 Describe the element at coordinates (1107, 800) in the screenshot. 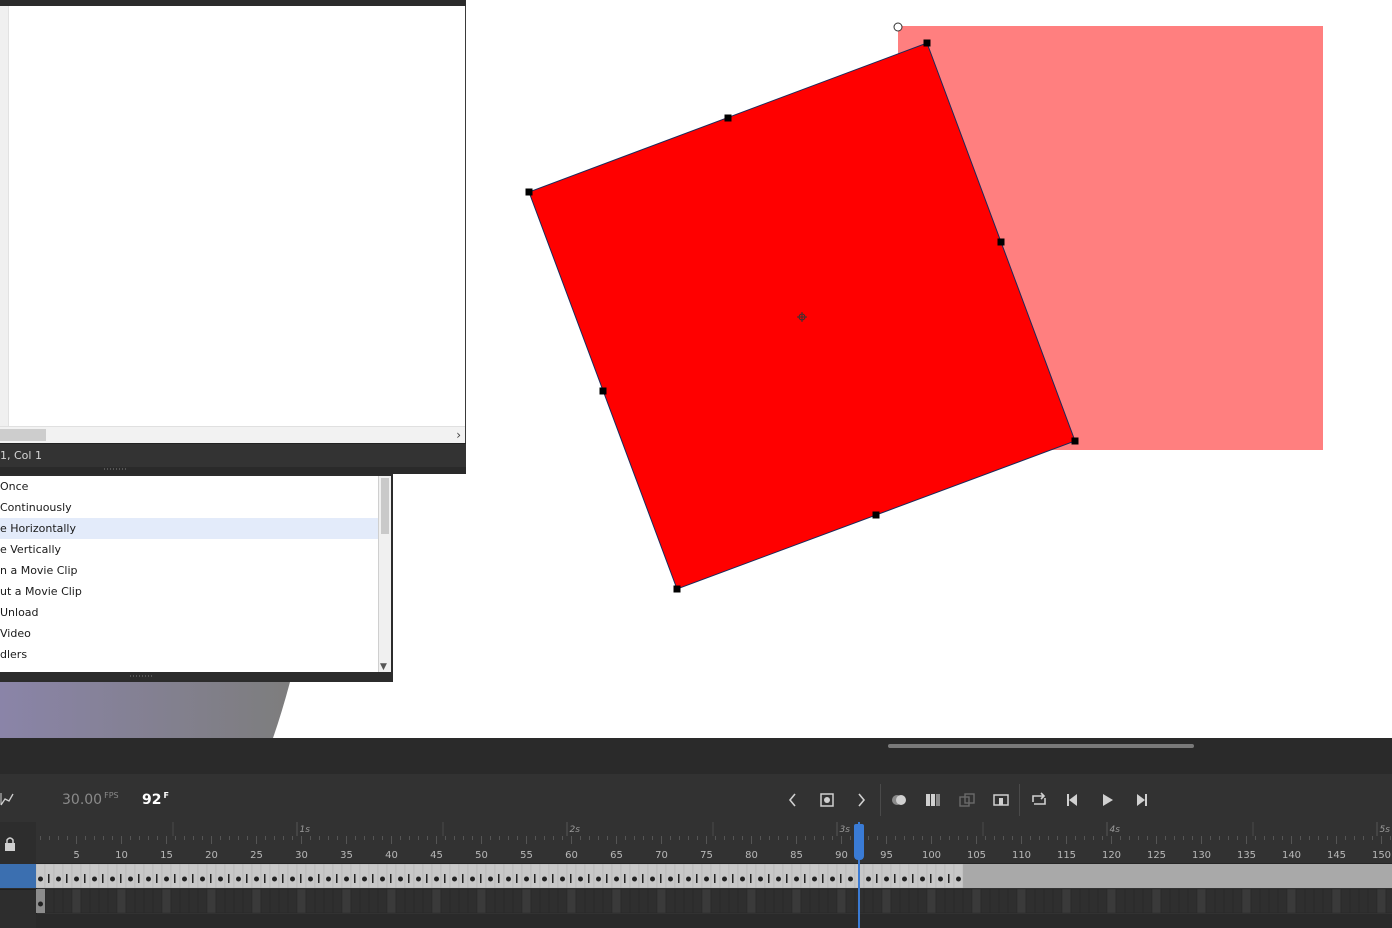

I see `play-button` at that location.